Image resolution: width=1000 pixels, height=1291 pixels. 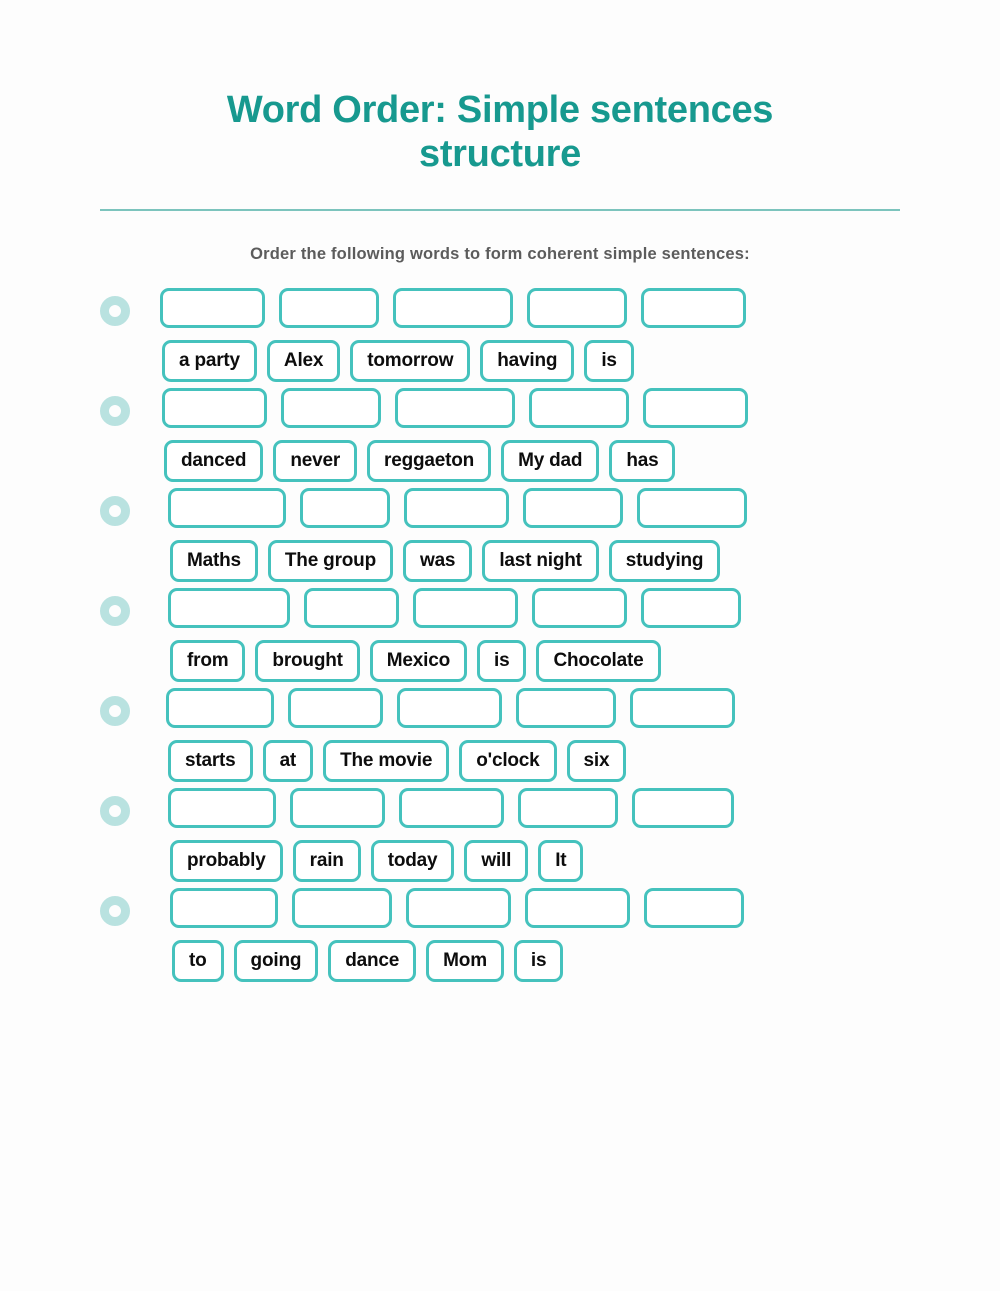 What do you see at coordinates (500, 534) in the screenshot?
I see `exercise-row: Maths The group was last night studying` at bounding box center [500, 534].